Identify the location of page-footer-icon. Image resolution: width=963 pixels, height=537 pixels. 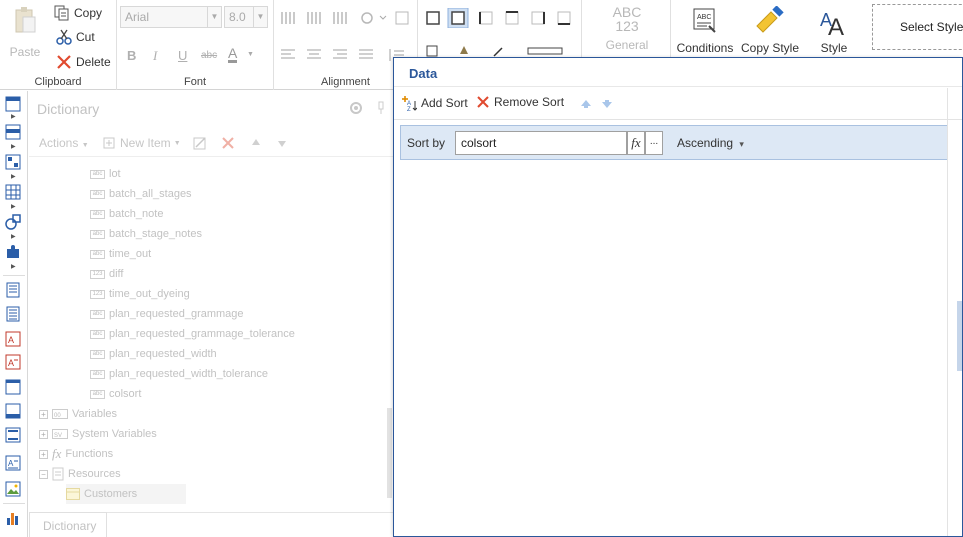
(13, 314).